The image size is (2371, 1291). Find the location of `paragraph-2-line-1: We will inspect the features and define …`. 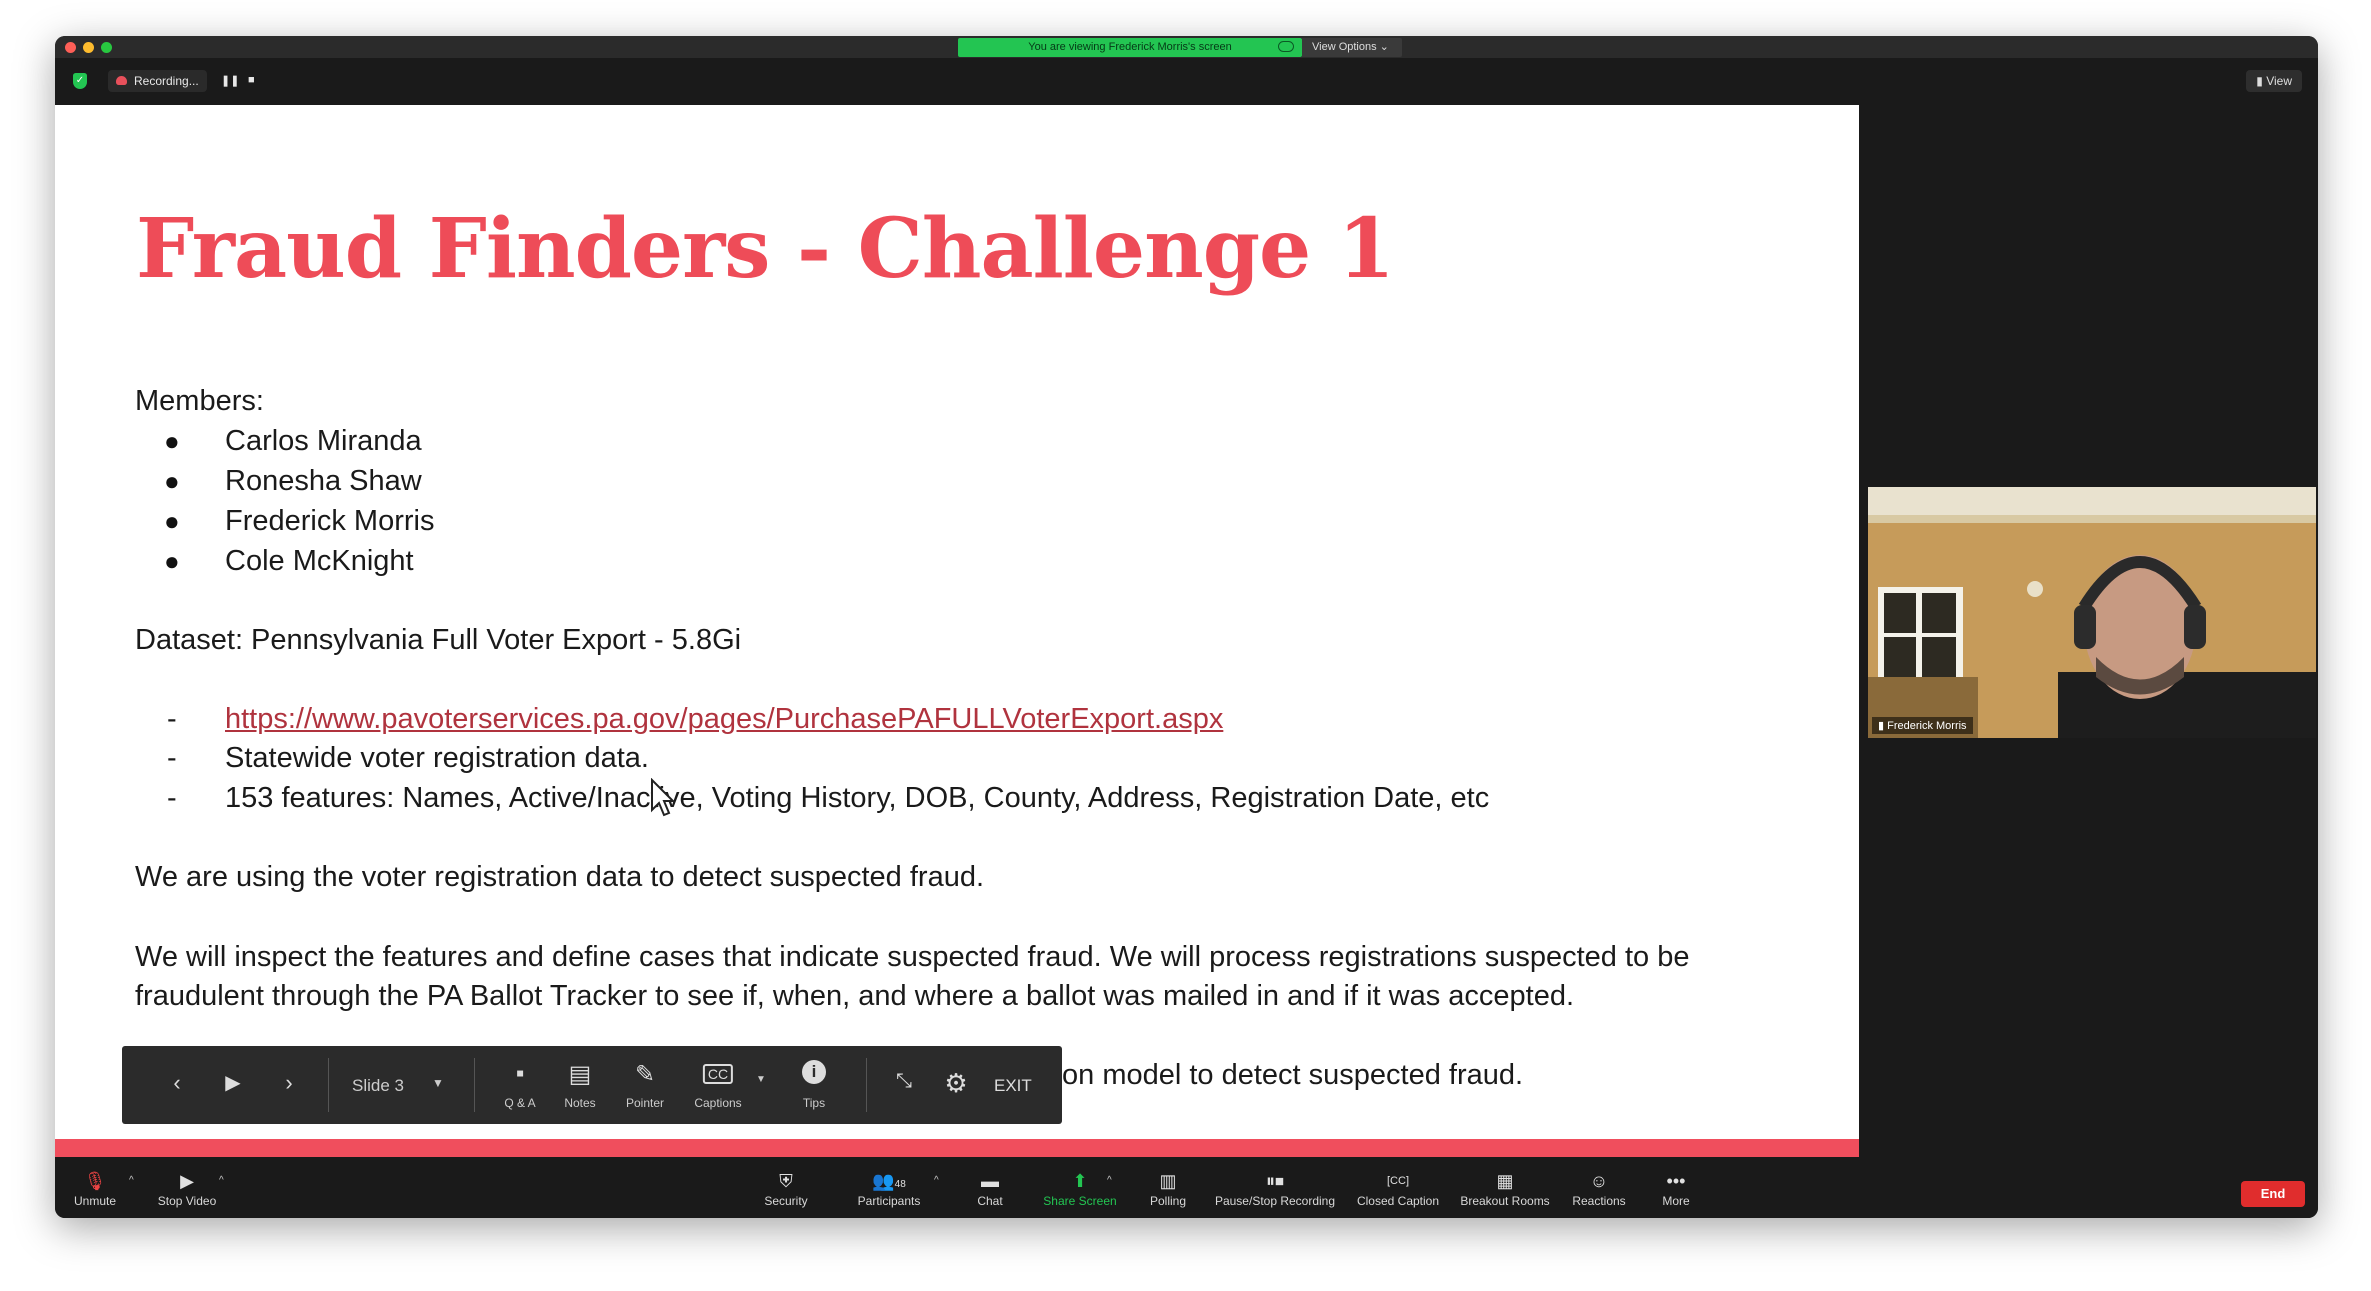

paragraph-2-line-1: We will inspect the features and define … is located at coordinates (912, 957).